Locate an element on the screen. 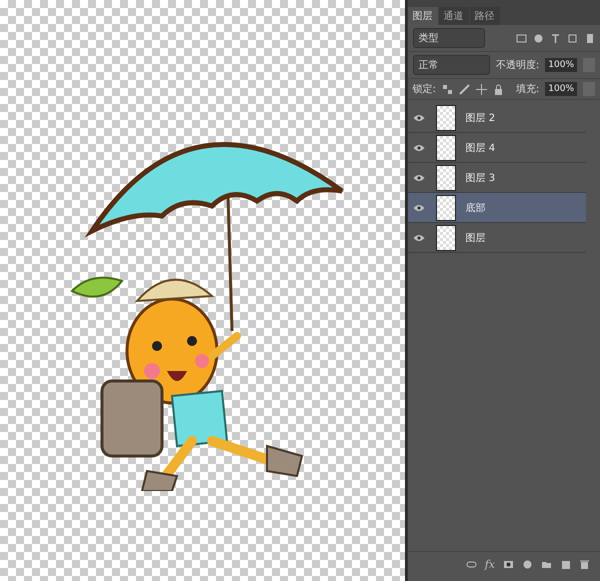 The image size is (600, 581). panel-tab: 通道 is located at coordinates (453, 16).